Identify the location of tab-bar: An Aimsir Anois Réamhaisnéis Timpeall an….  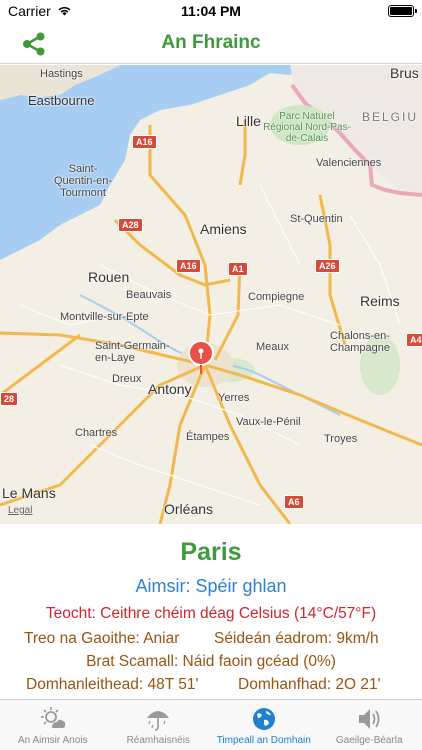
(211, 724).